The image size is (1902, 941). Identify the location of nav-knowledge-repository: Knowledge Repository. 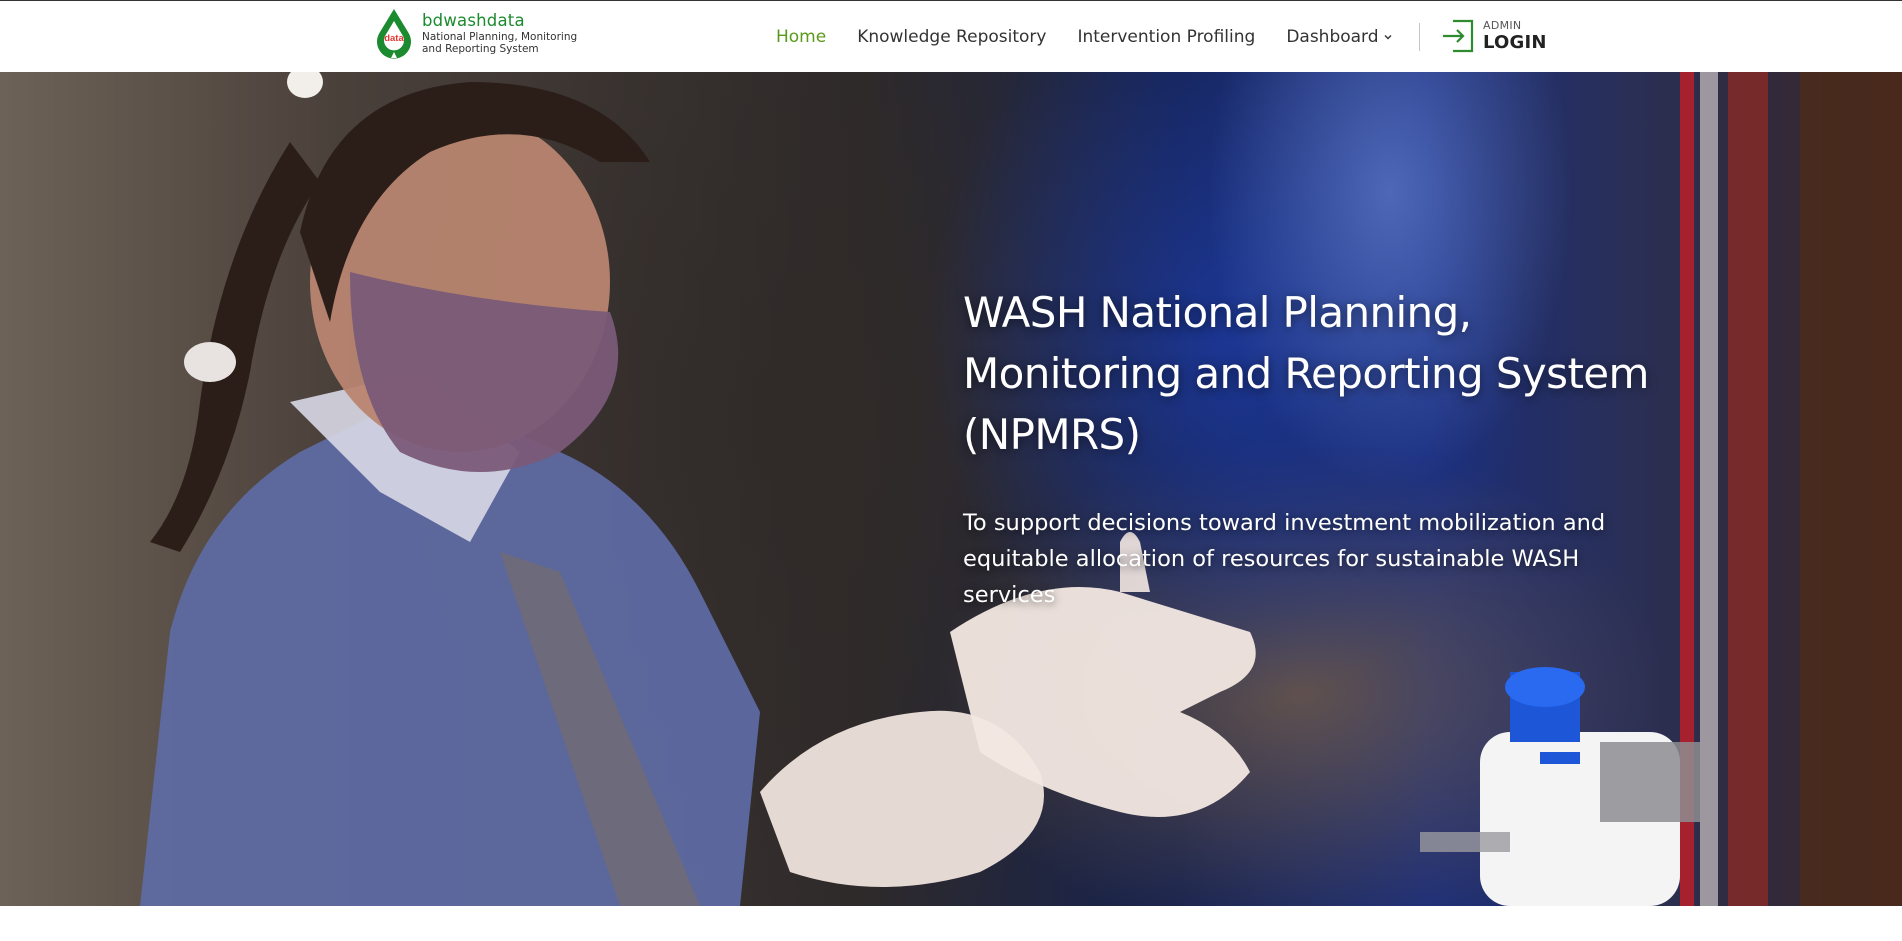
(951, 37).